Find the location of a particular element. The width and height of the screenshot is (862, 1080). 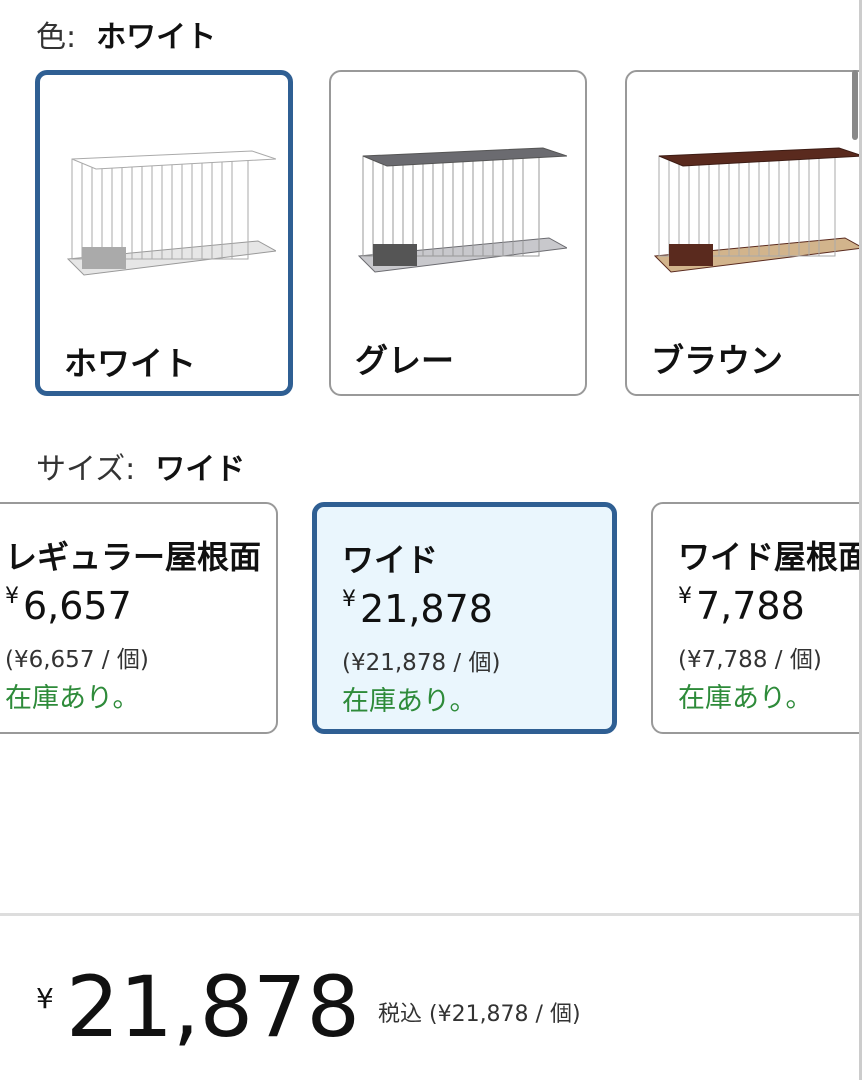

color-label: 色: ホワイト is located at coordinates (126, 37).